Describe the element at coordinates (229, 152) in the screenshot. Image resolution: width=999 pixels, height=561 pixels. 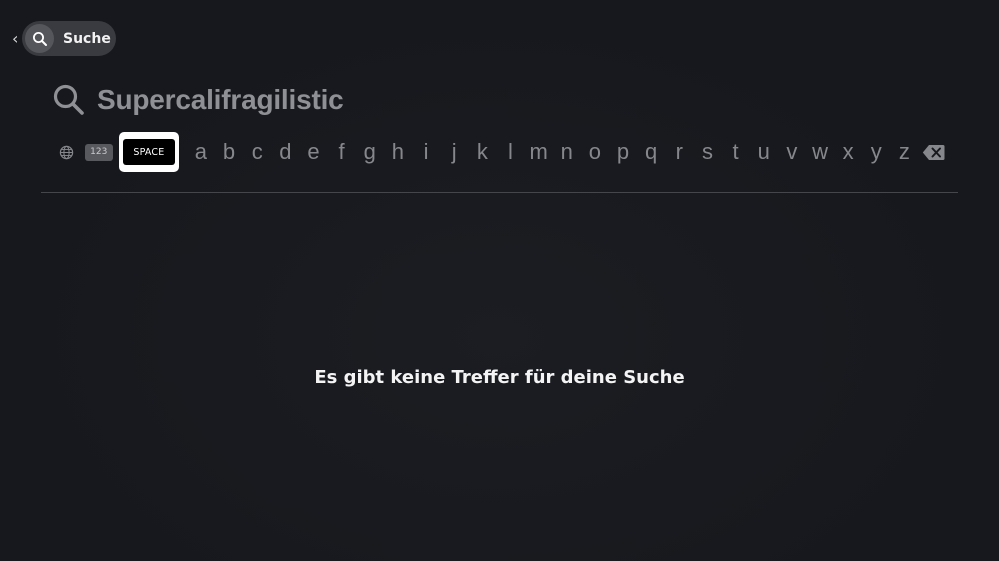
I see `letter-key-b: b` at that location.